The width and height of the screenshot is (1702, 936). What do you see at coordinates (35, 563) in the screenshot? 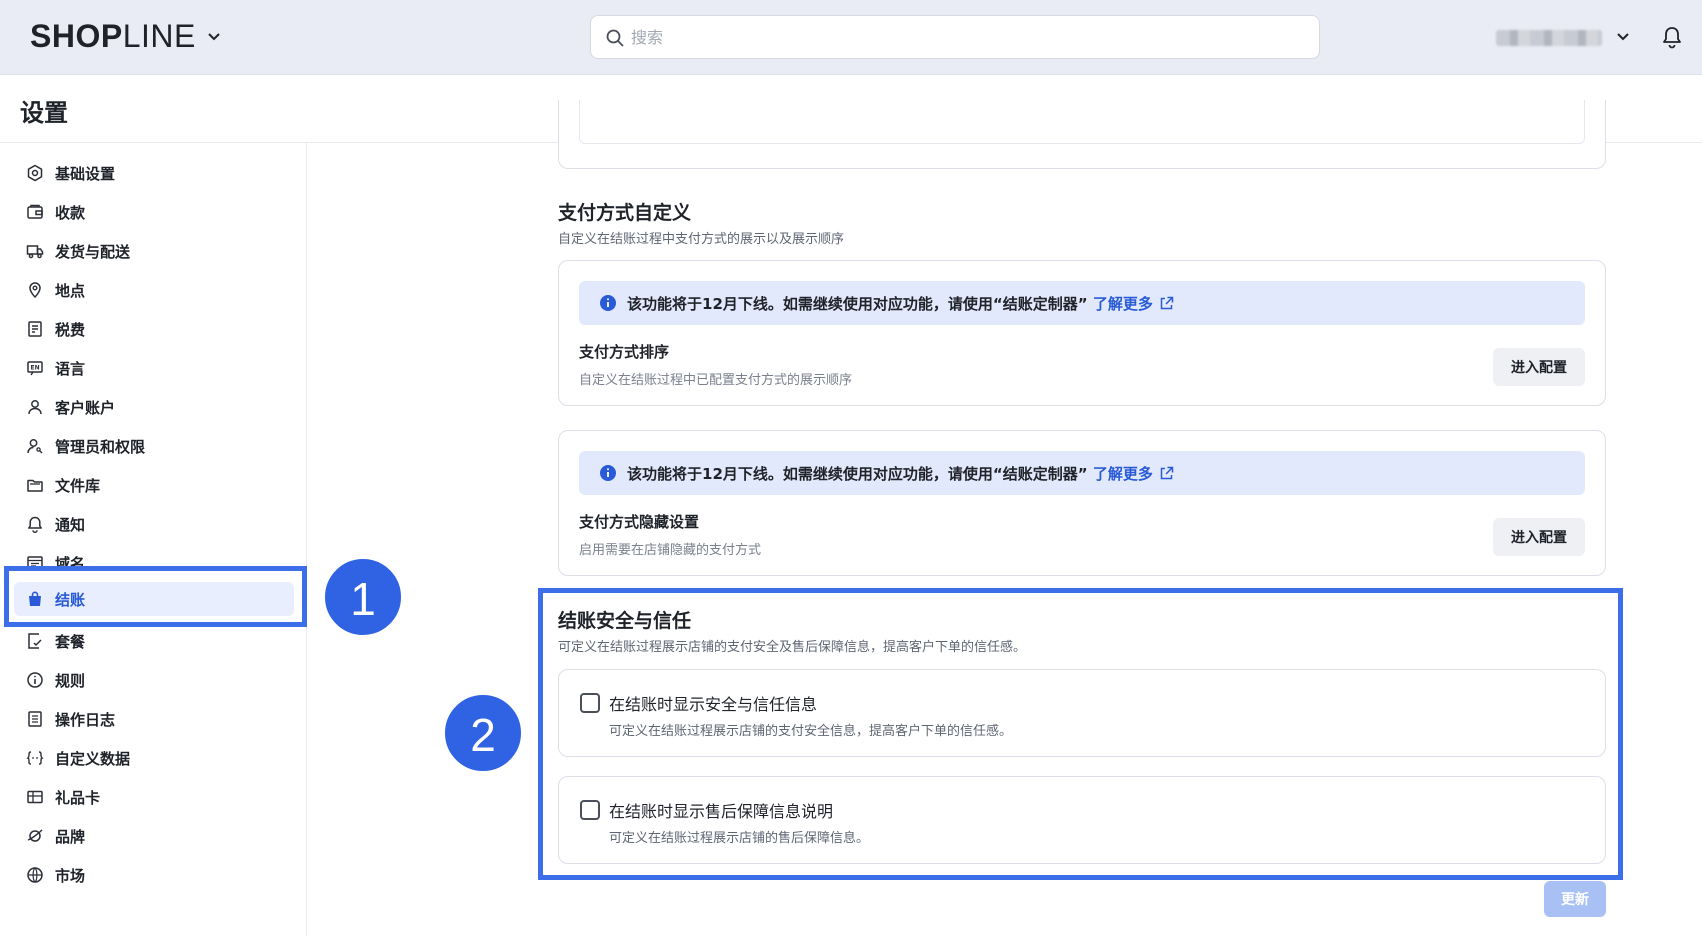
I see `browser-icon` at bounding box center [35, 563].